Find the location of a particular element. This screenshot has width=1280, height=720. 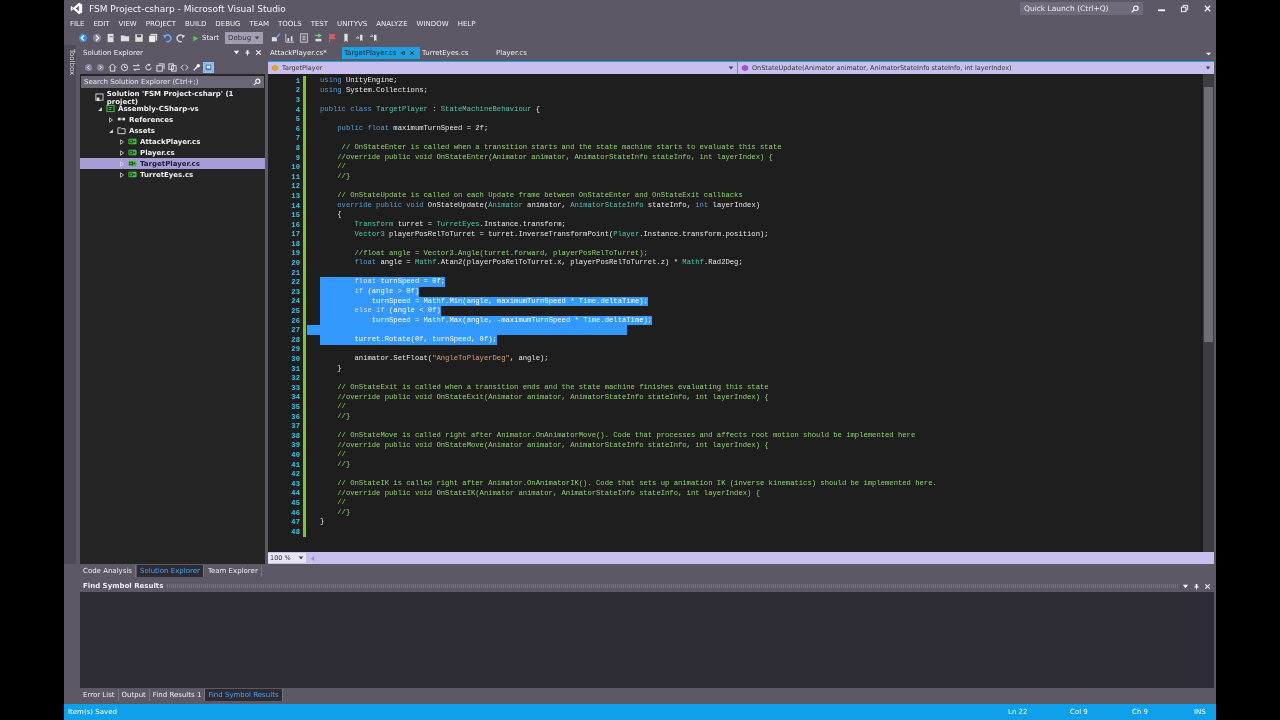

code-icon is located at coordinates (184, 67).